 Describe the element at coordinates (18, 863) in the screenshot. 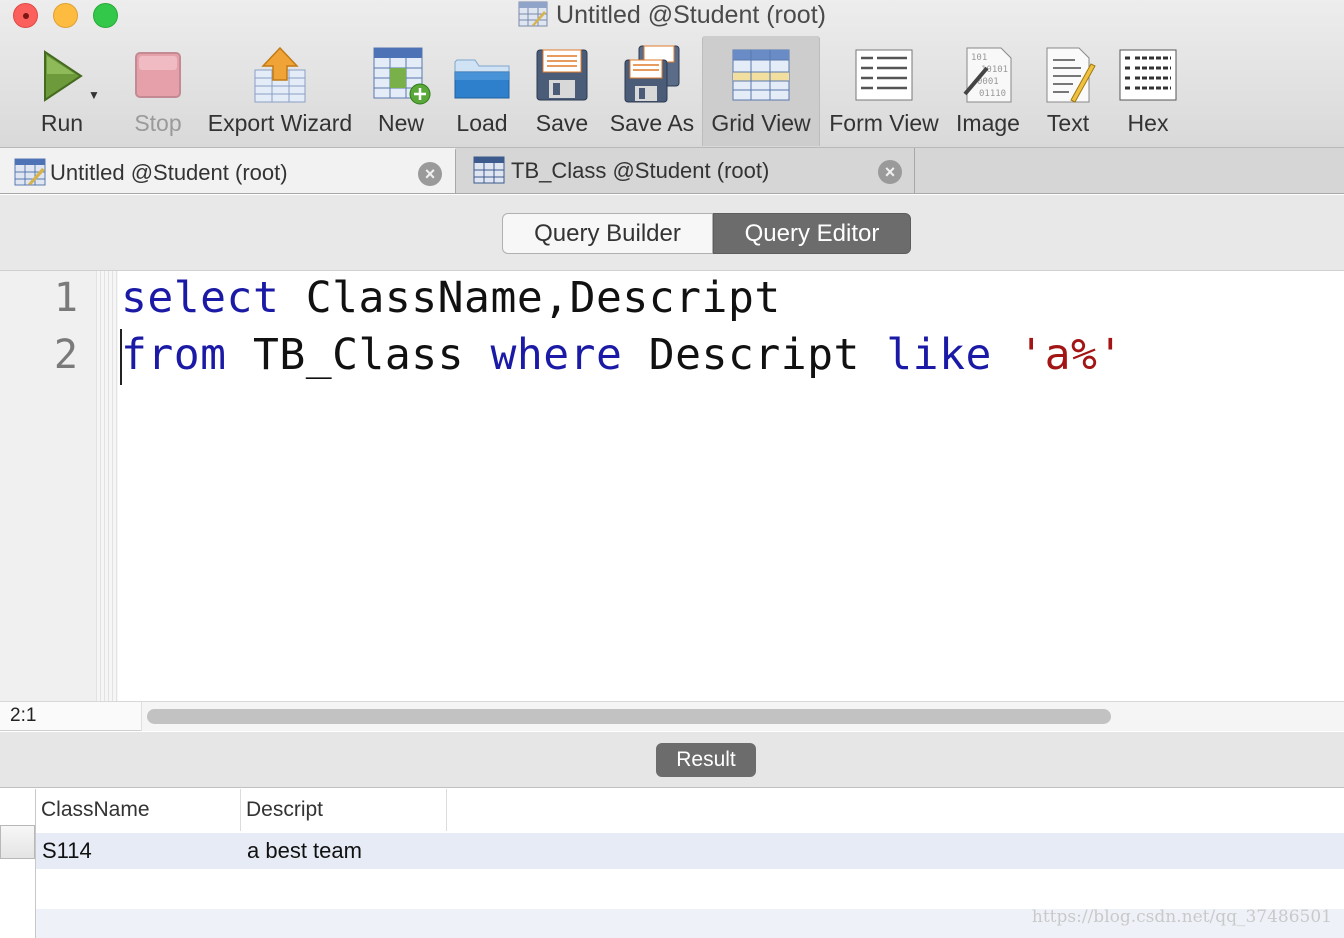

I see `row-header-column` at that location.